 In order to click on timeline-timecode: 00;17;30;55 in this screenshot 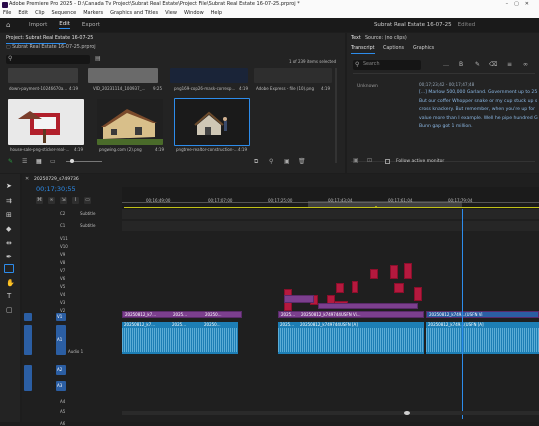, I will do `click(56, 189)`.